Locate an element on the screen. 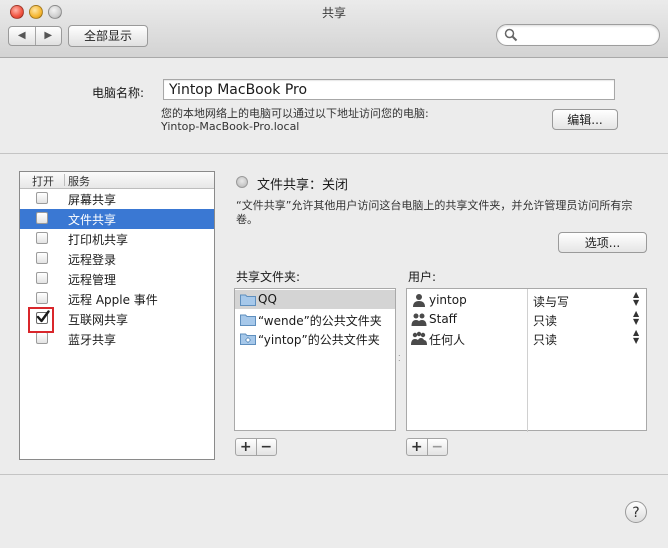  status-indicator-icon is located at coordinates (242, 182).